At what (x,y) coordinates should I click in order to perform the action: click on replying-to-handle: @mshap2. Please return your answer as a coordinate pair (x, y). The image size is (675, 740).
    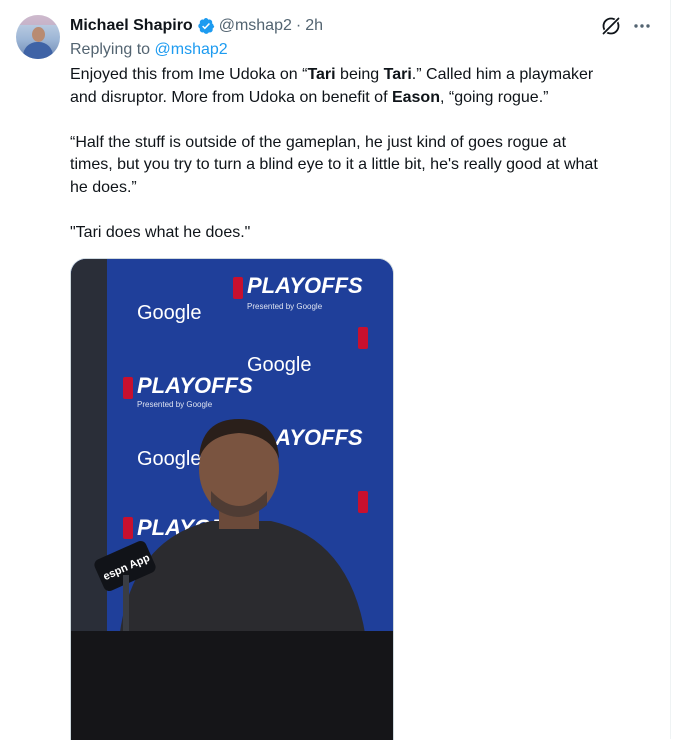
    Looking at the image, I should click on (191, 49).